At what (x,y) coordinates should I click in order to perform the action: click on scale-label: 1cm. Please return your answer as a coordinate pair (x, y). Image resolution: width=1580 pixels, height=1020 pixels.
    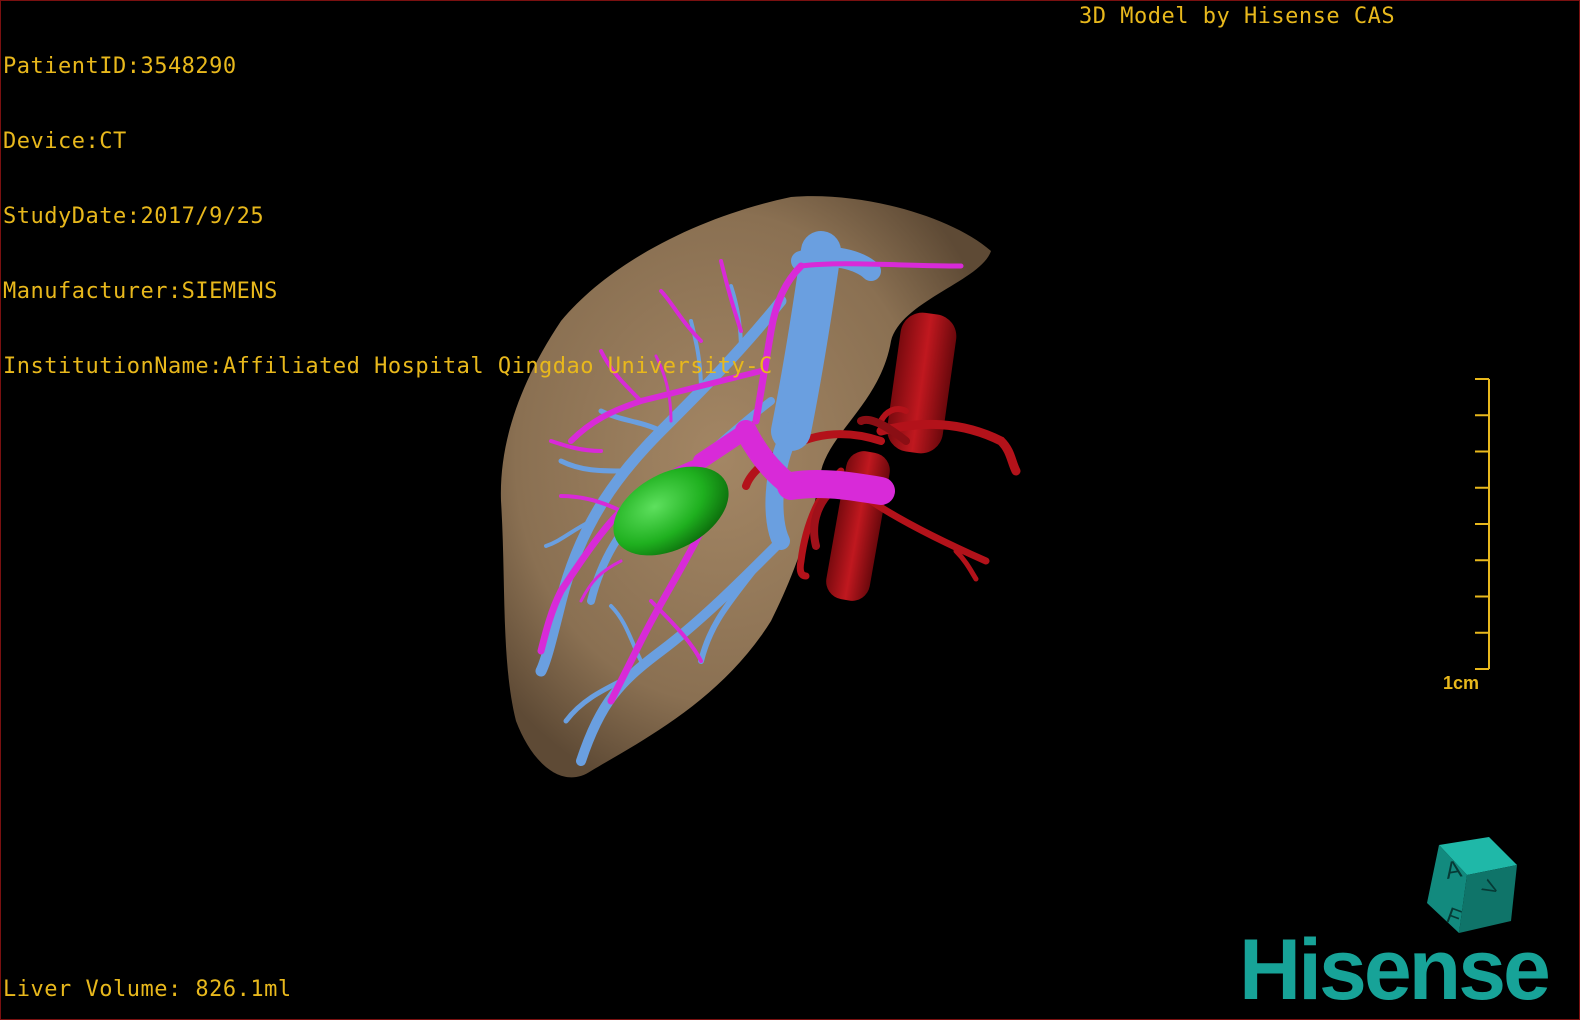
    Looking at the image, I should click on (1461, 683).